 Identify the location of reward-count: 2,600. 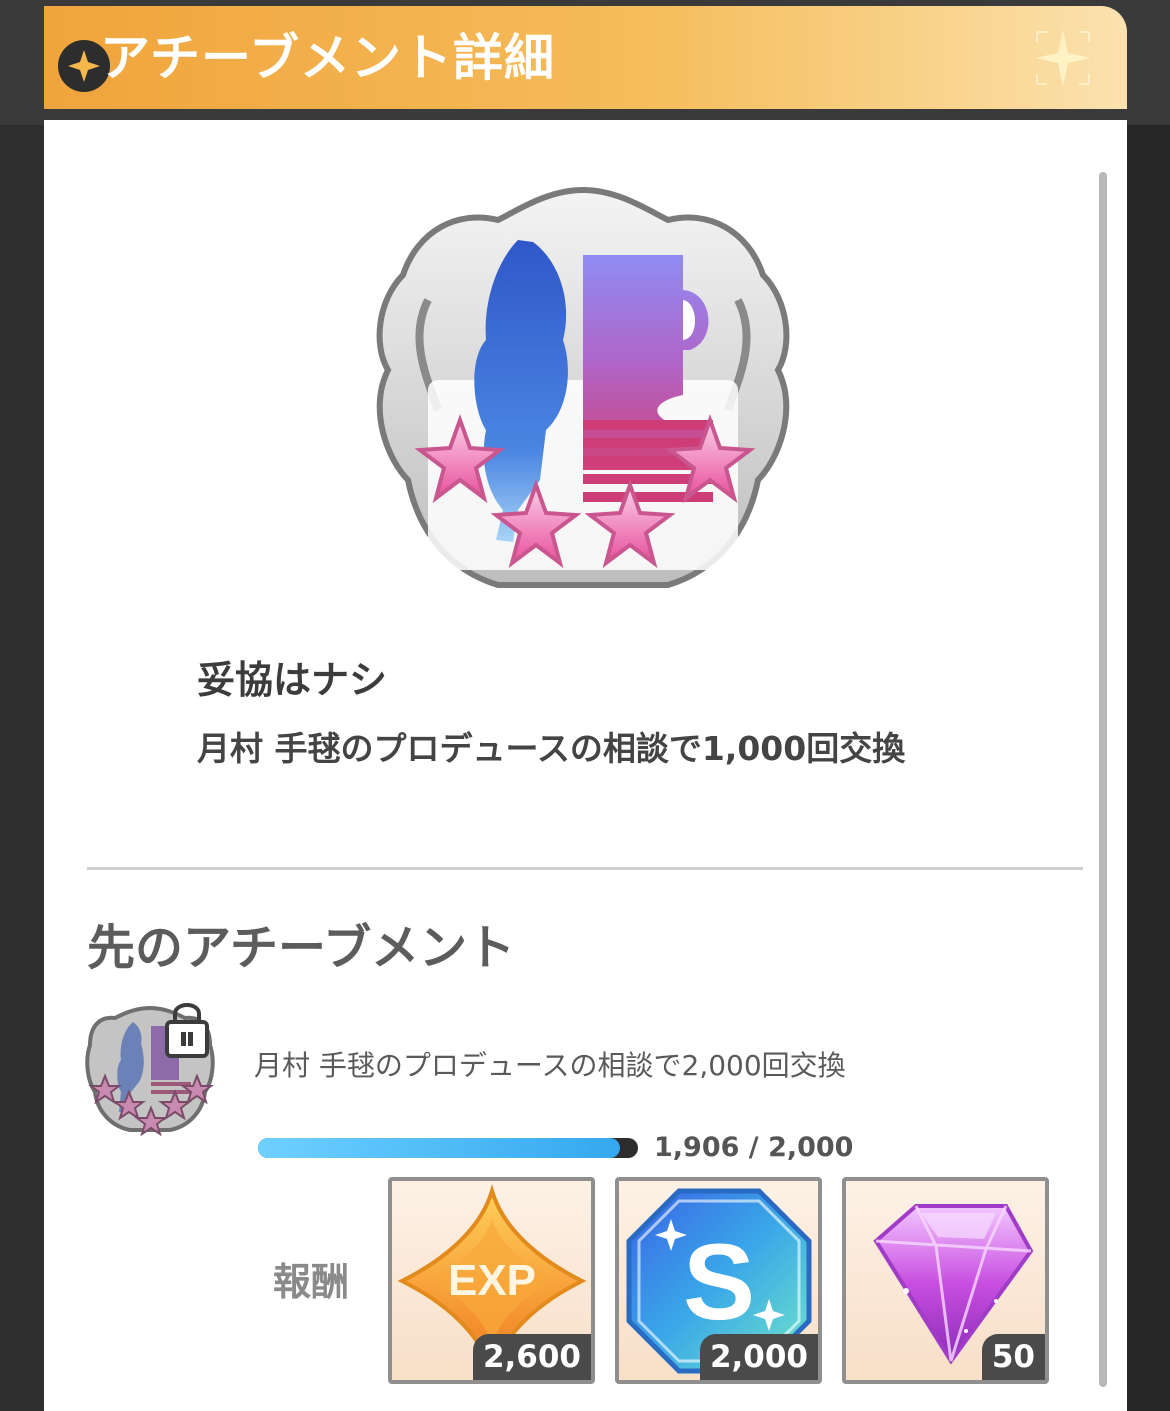
(531, 1357).